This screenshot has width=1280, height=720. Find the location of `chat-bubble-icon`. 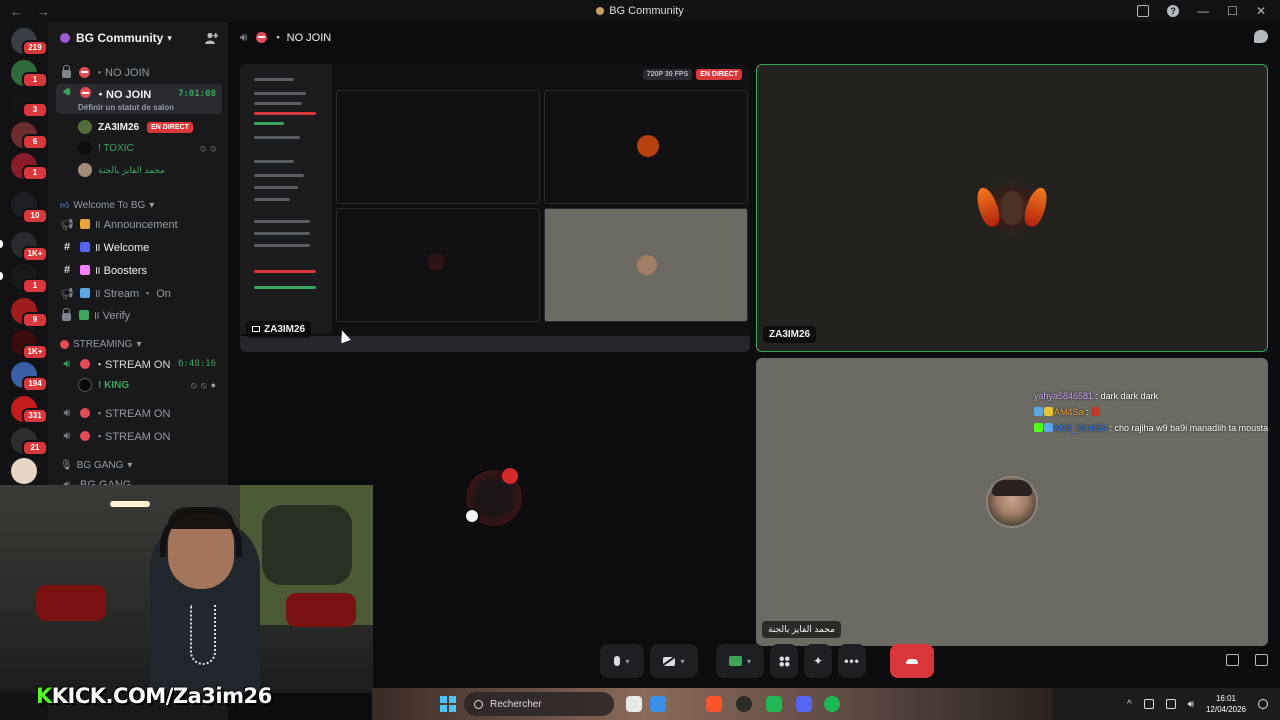

chat-bubble-icon is located at coordinates (1261, 36).